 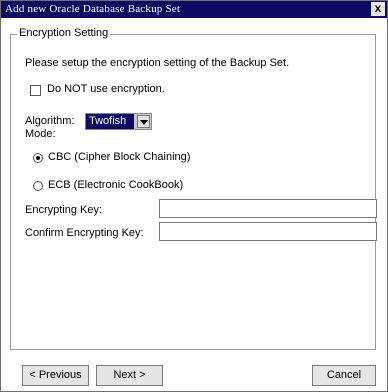 I want to click on ecb-radio, so click(x=38, y=186).